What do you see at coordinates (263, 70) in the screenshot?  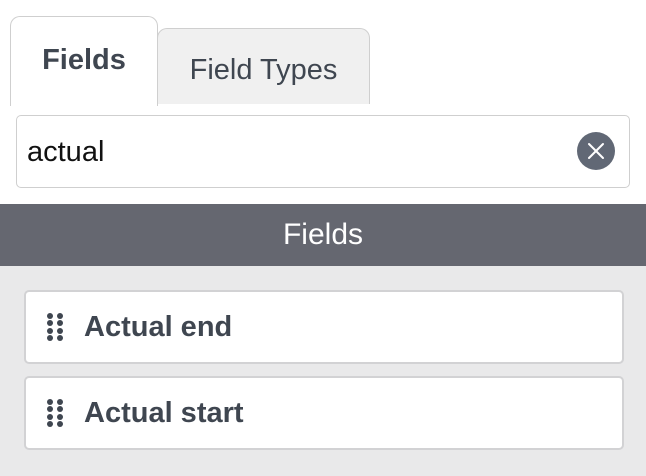 I see `tab-field-types-label: Field Types` at bounding box center [263, 70].